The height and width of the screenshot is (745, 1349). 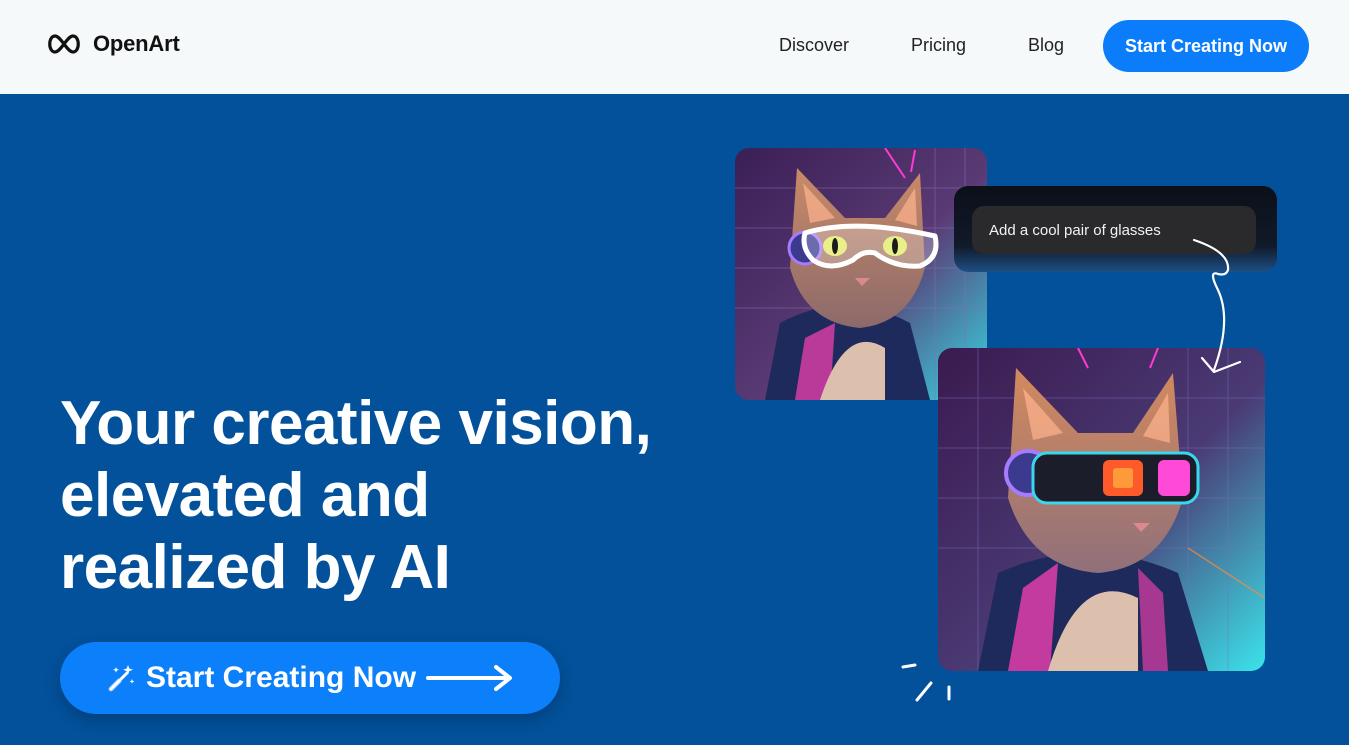 What do you see at coordinates (1217, 306) in the screenshot?
I see `curved-arrow-icon` at bounding box center [1217, 306].